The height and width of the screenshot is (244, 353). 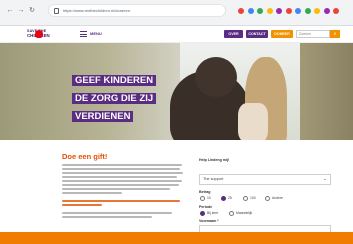 I want to click on url-text: https://www.redthechildren.nl/doneren, so click(x=96, y=10).